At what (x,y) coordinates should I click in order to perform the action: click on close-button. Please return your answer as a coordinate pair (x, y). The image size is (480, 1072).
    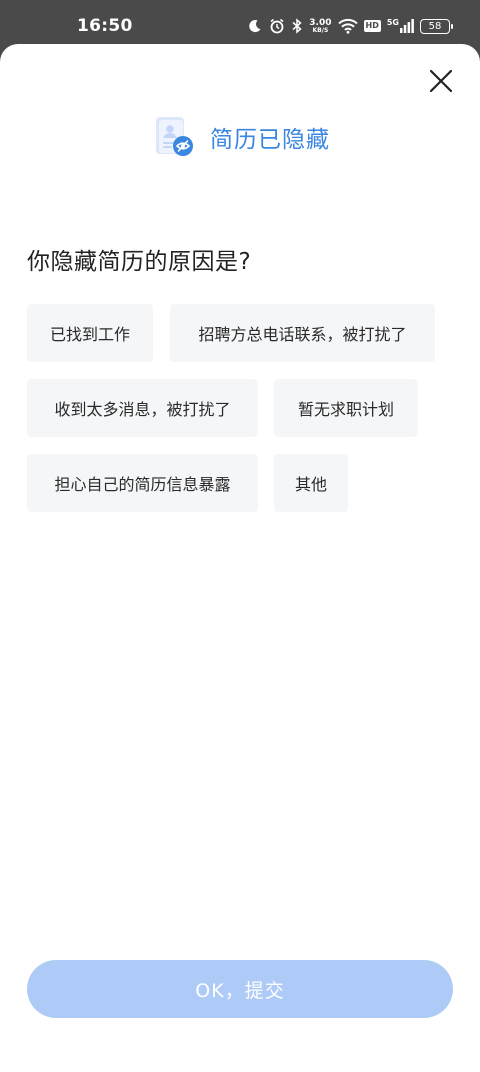
    Looking at the image, I should click on (441, 81).